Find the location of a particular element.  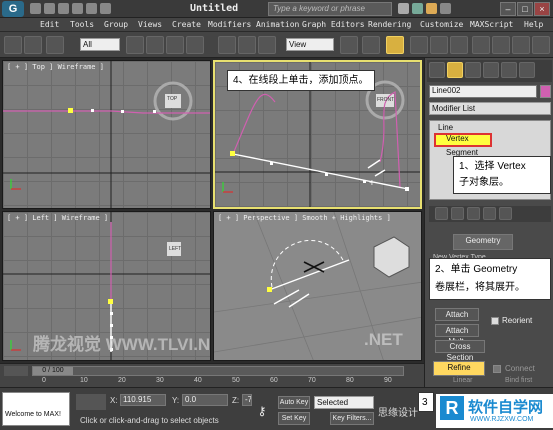

menu-help: Help is located at coordinates (533, 24).